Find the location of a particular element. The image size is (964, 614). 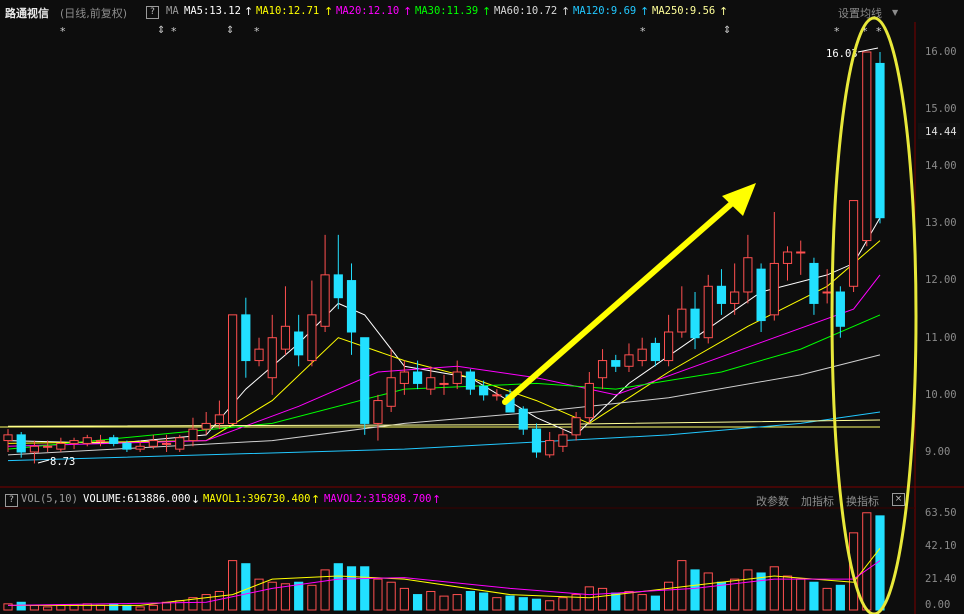

close-indicator-icon: × is located at coordinates (898, 499).